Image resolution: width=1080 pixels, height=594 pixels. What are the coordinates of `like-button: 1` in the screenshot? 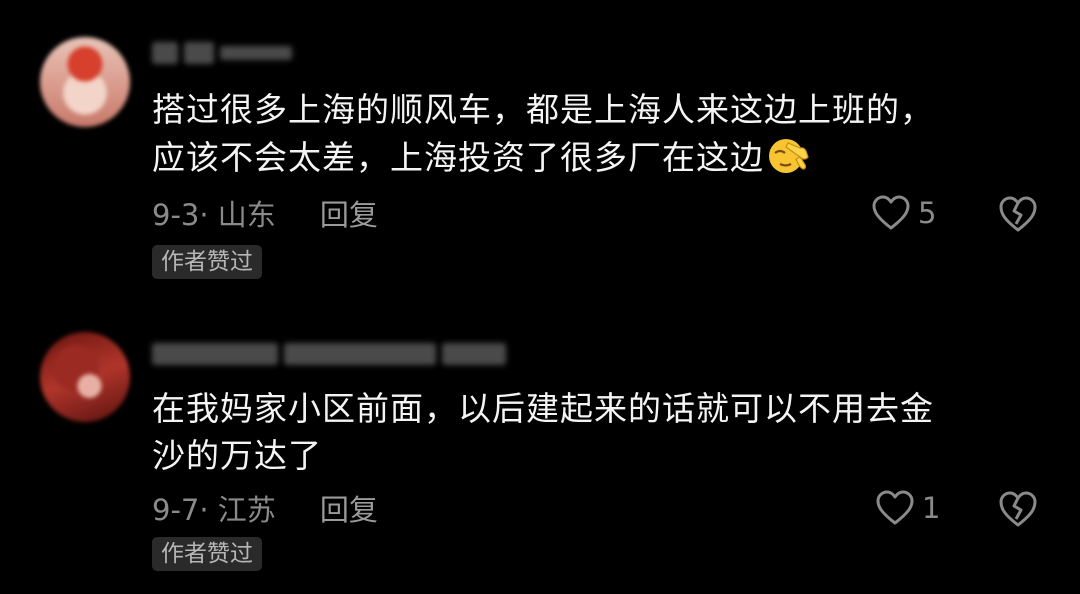 It's located at (908, 508).